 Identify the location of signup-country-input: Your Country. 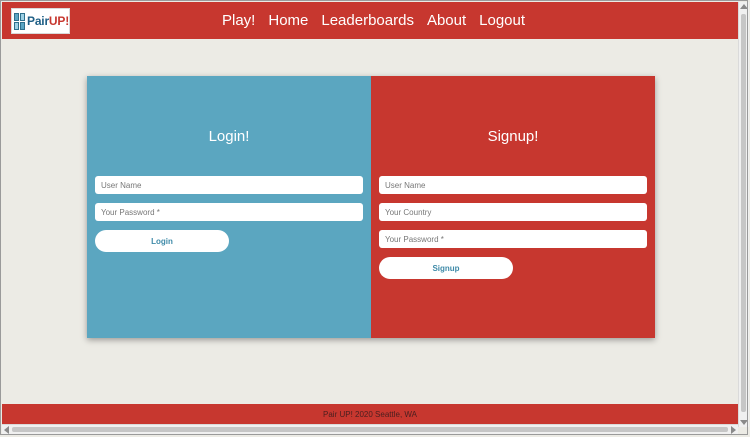
(513, 212).